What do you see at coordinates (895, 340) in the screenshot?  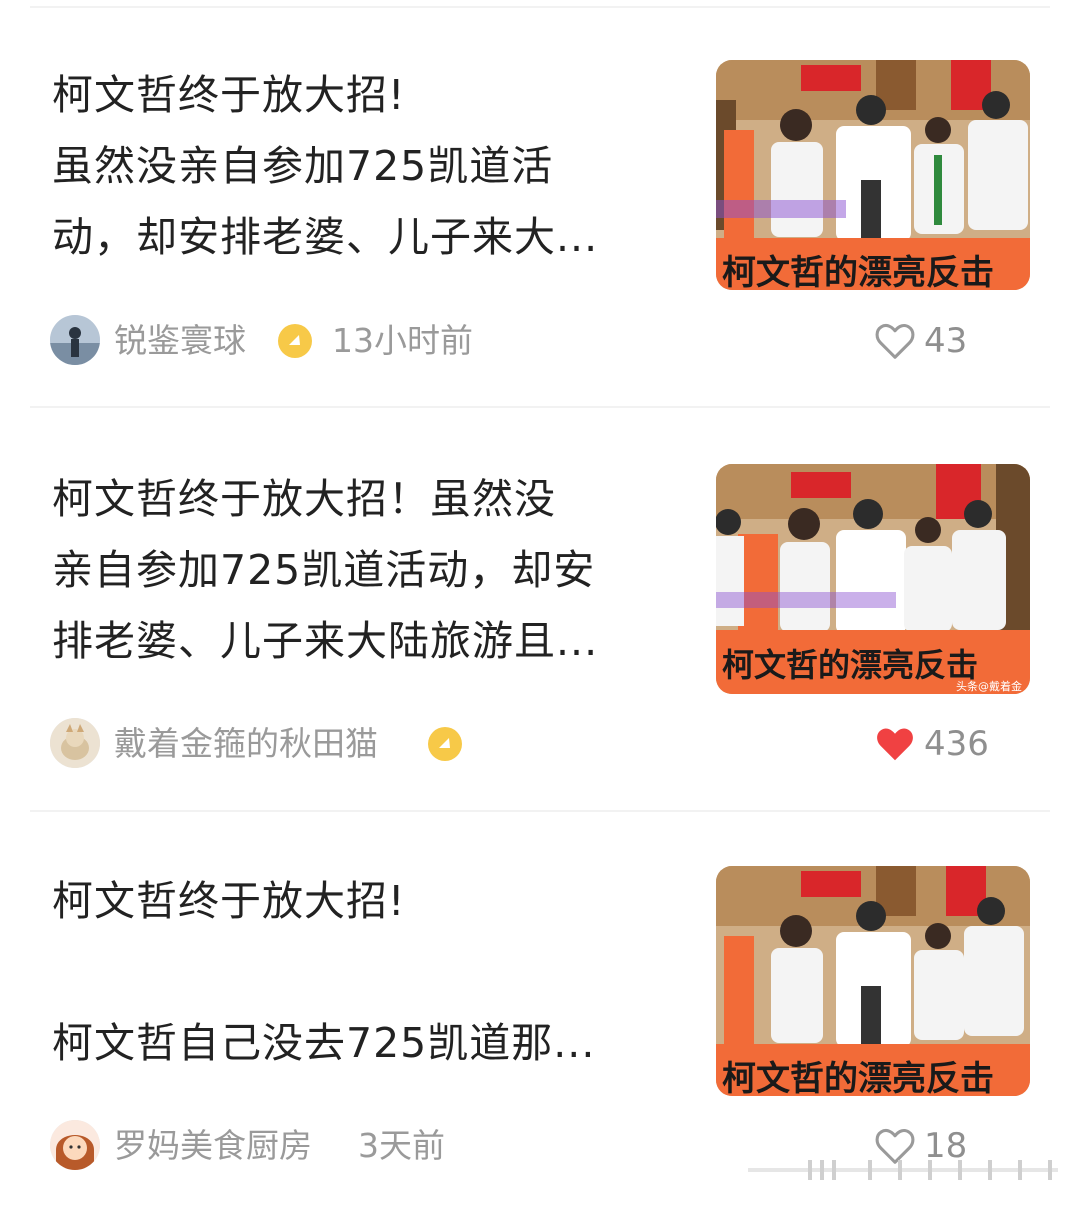 I see `heart-outline-icon` at bounding box center [895, 340].